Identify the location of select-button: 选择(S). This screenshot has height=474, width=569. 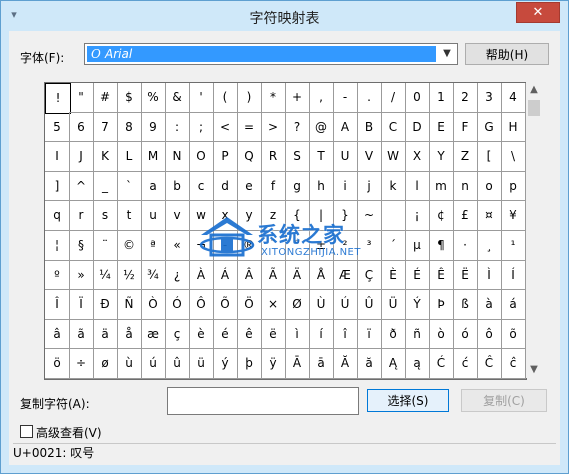
(408, 400).